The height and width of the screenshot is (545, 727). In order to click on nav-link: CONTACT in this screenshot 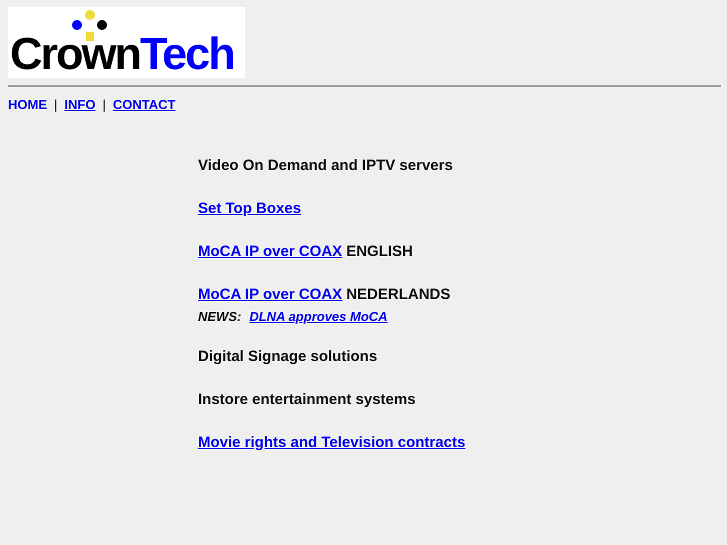, I will do `click(144, 104)`.